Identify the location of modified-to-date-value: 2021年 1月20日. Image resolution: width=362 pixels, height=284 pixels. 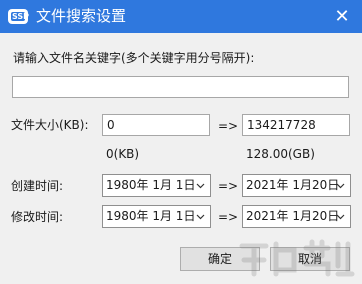
(293, 216).